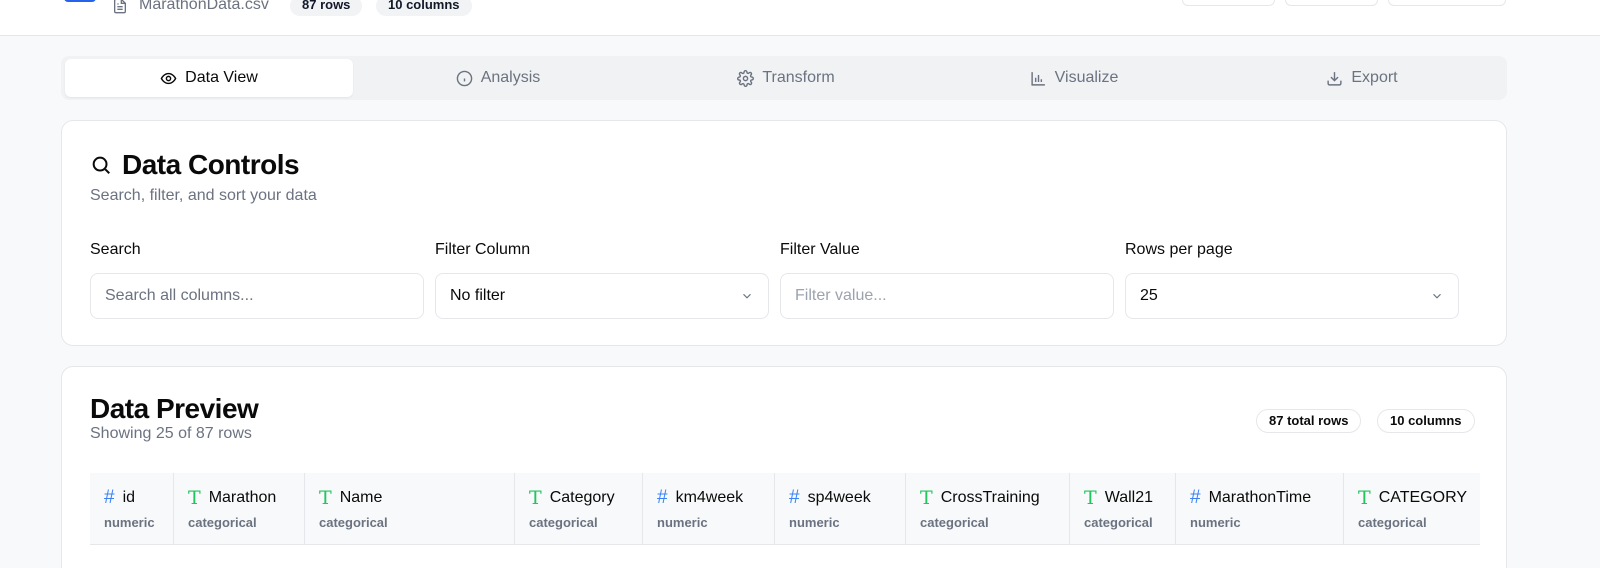 This screenshot has width=1600, height=568. What do you see at coordinates (221, 77) in the screenshot?
I see `tab-label: Data View` at bounding box center [221, 77].